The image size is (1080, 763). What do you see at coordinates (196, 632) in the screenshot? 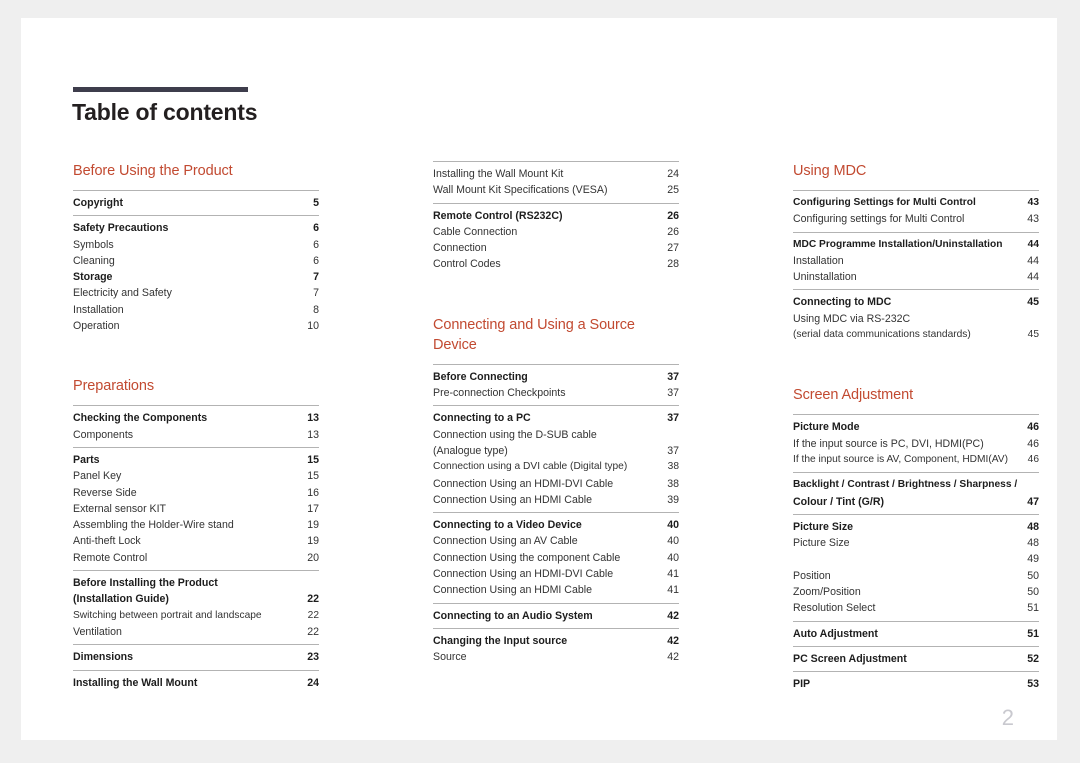
I see `toc-entry: Ventilation 22` at bounding box center [196, 632].